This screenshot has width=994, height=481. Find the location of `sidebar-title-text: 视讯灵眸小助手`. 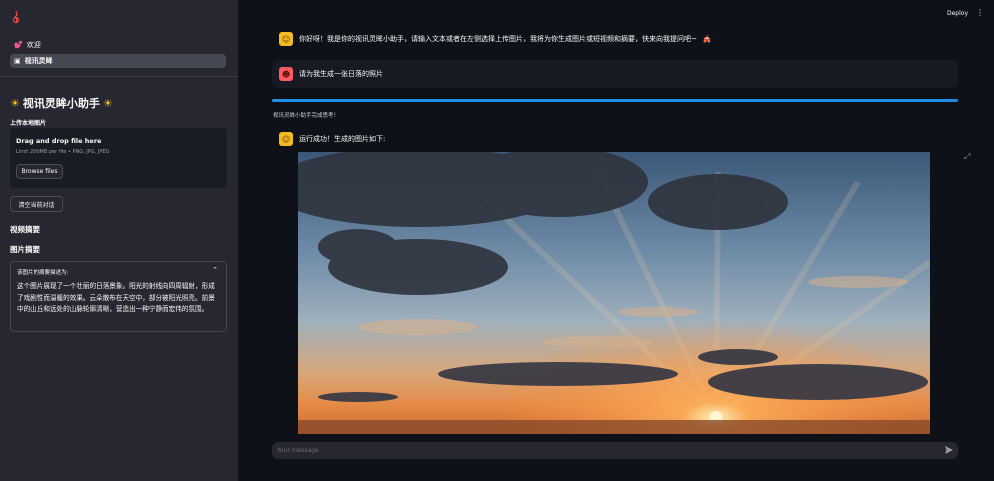

sidebar-title-text: 视讯灵眸小助手 is located at coordinates (61, 103).